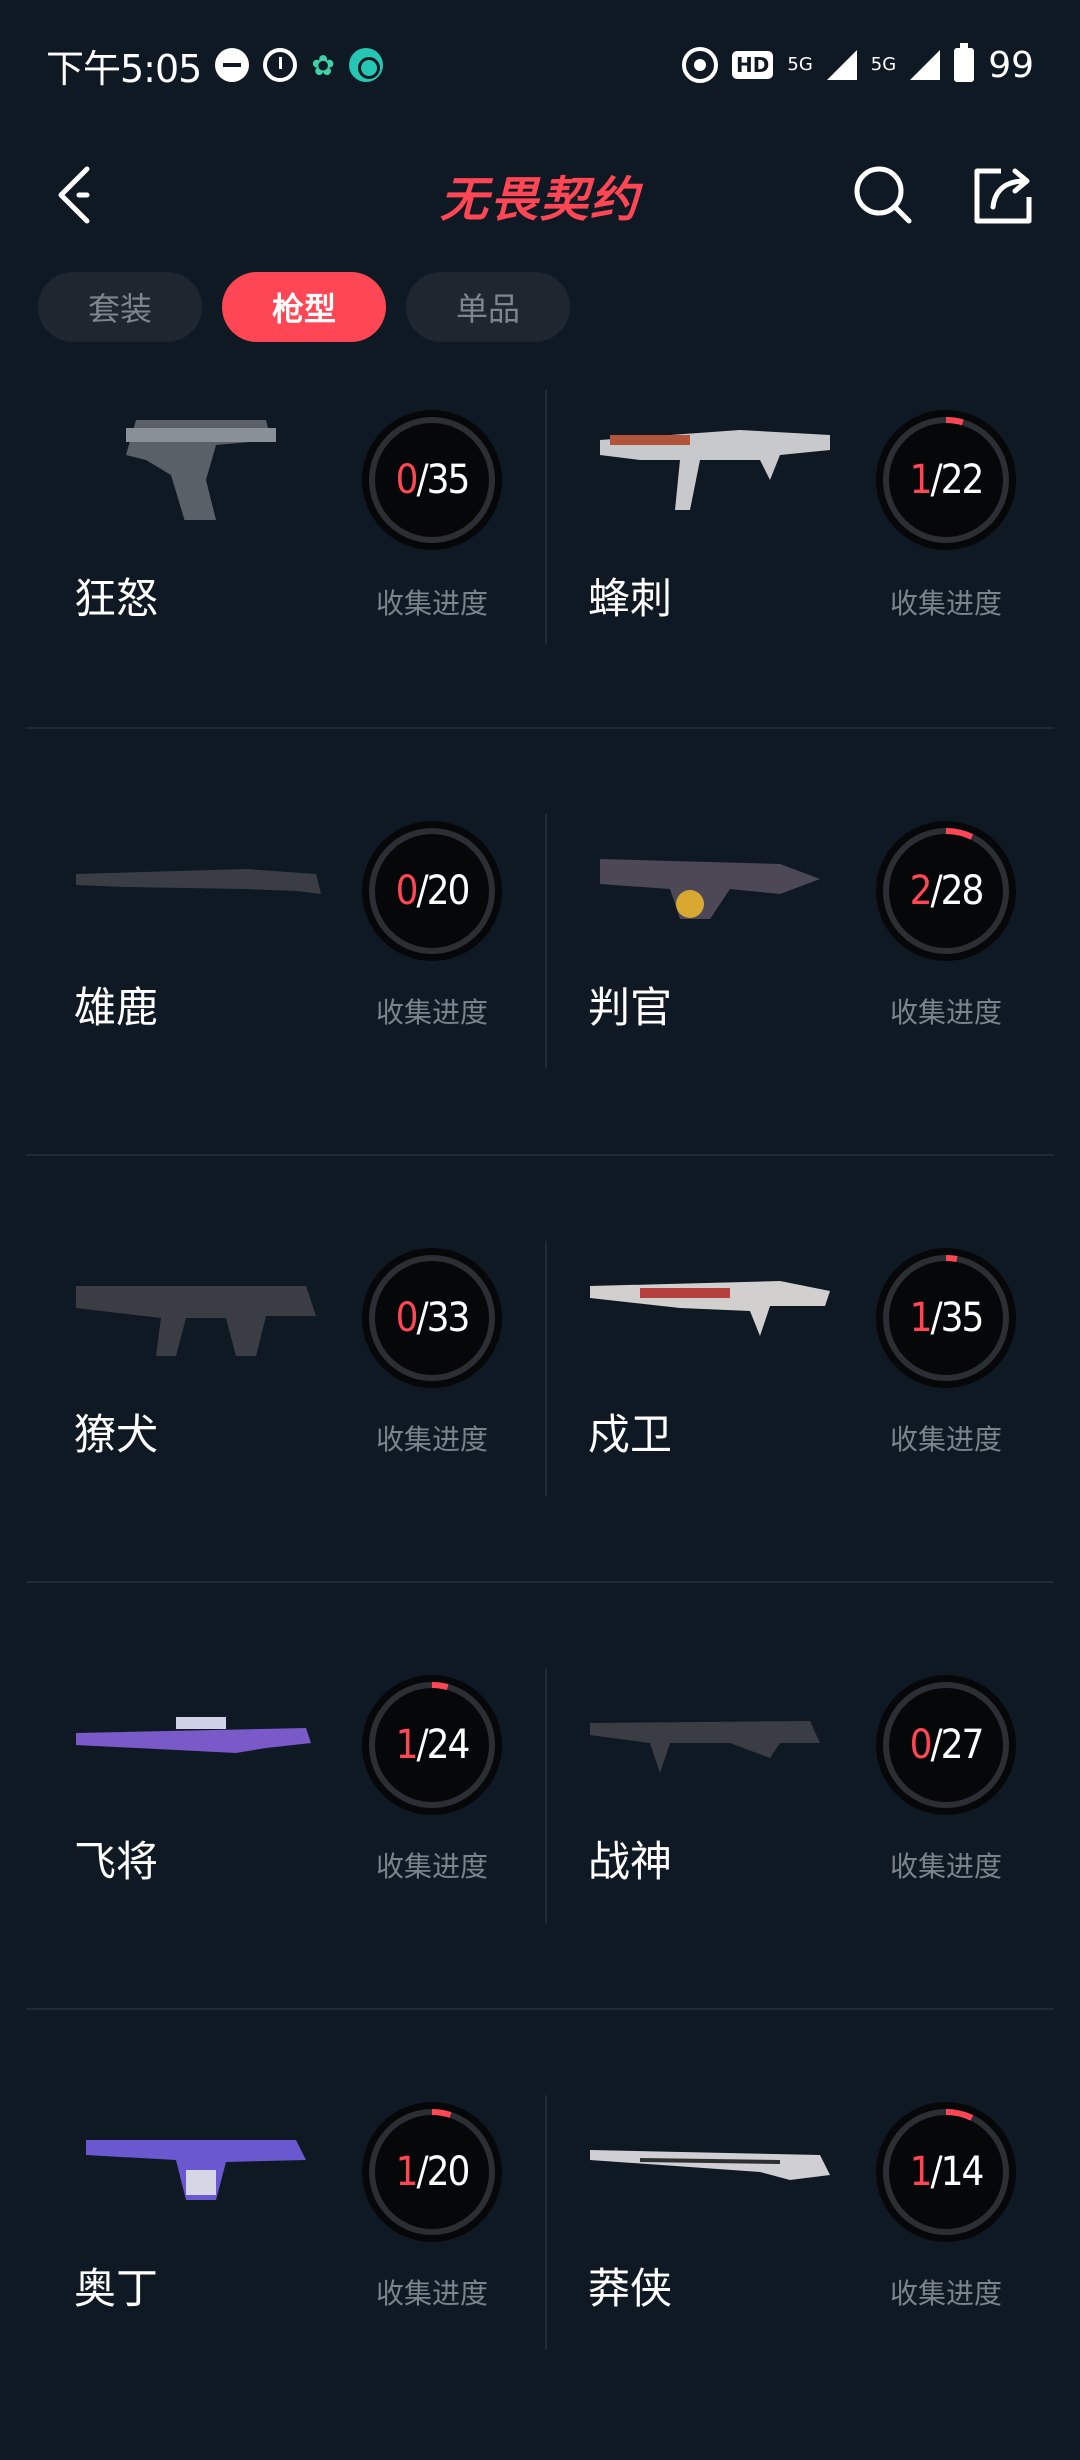  I want to click on hd-badge: HD, so click(753, 65).